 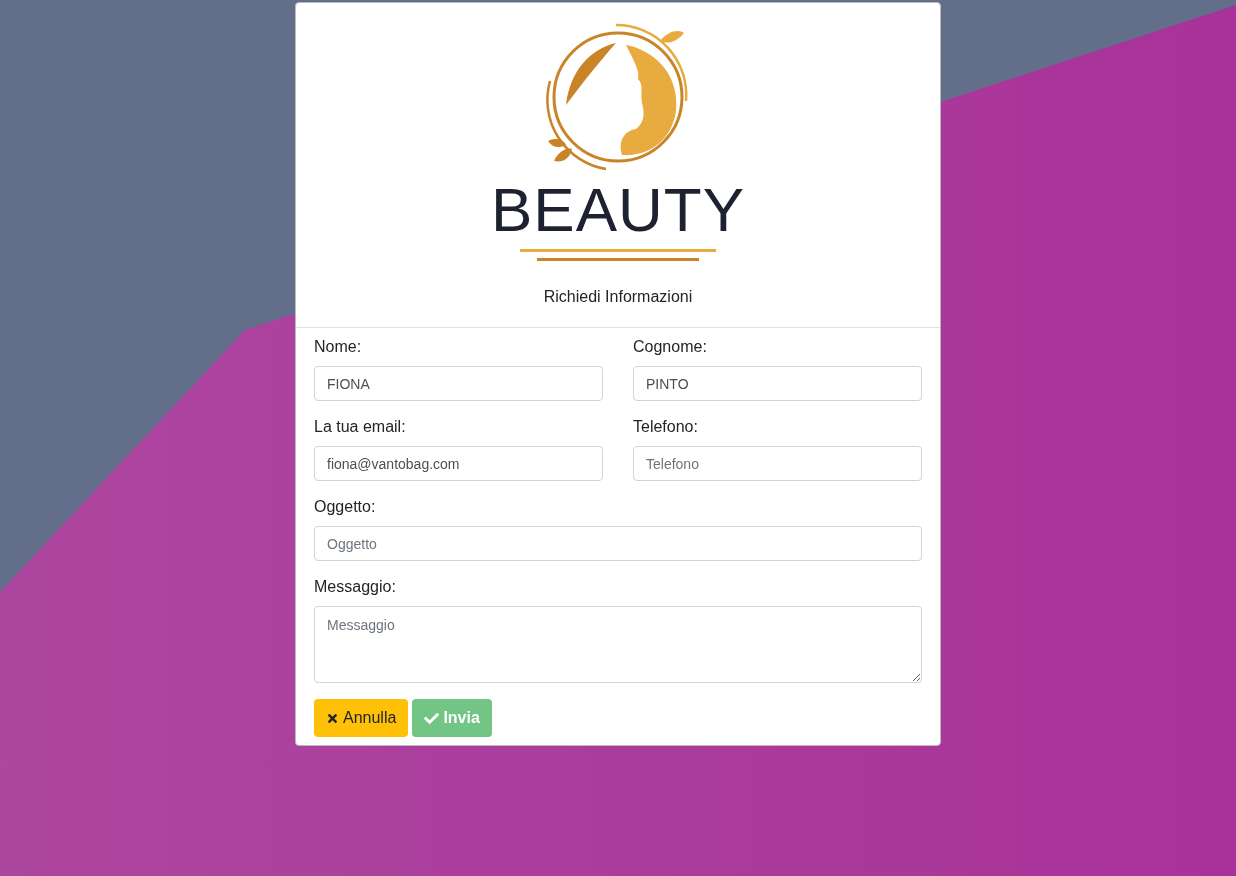 I want to click on logo-underline-icon, so click(x=618, y=255).